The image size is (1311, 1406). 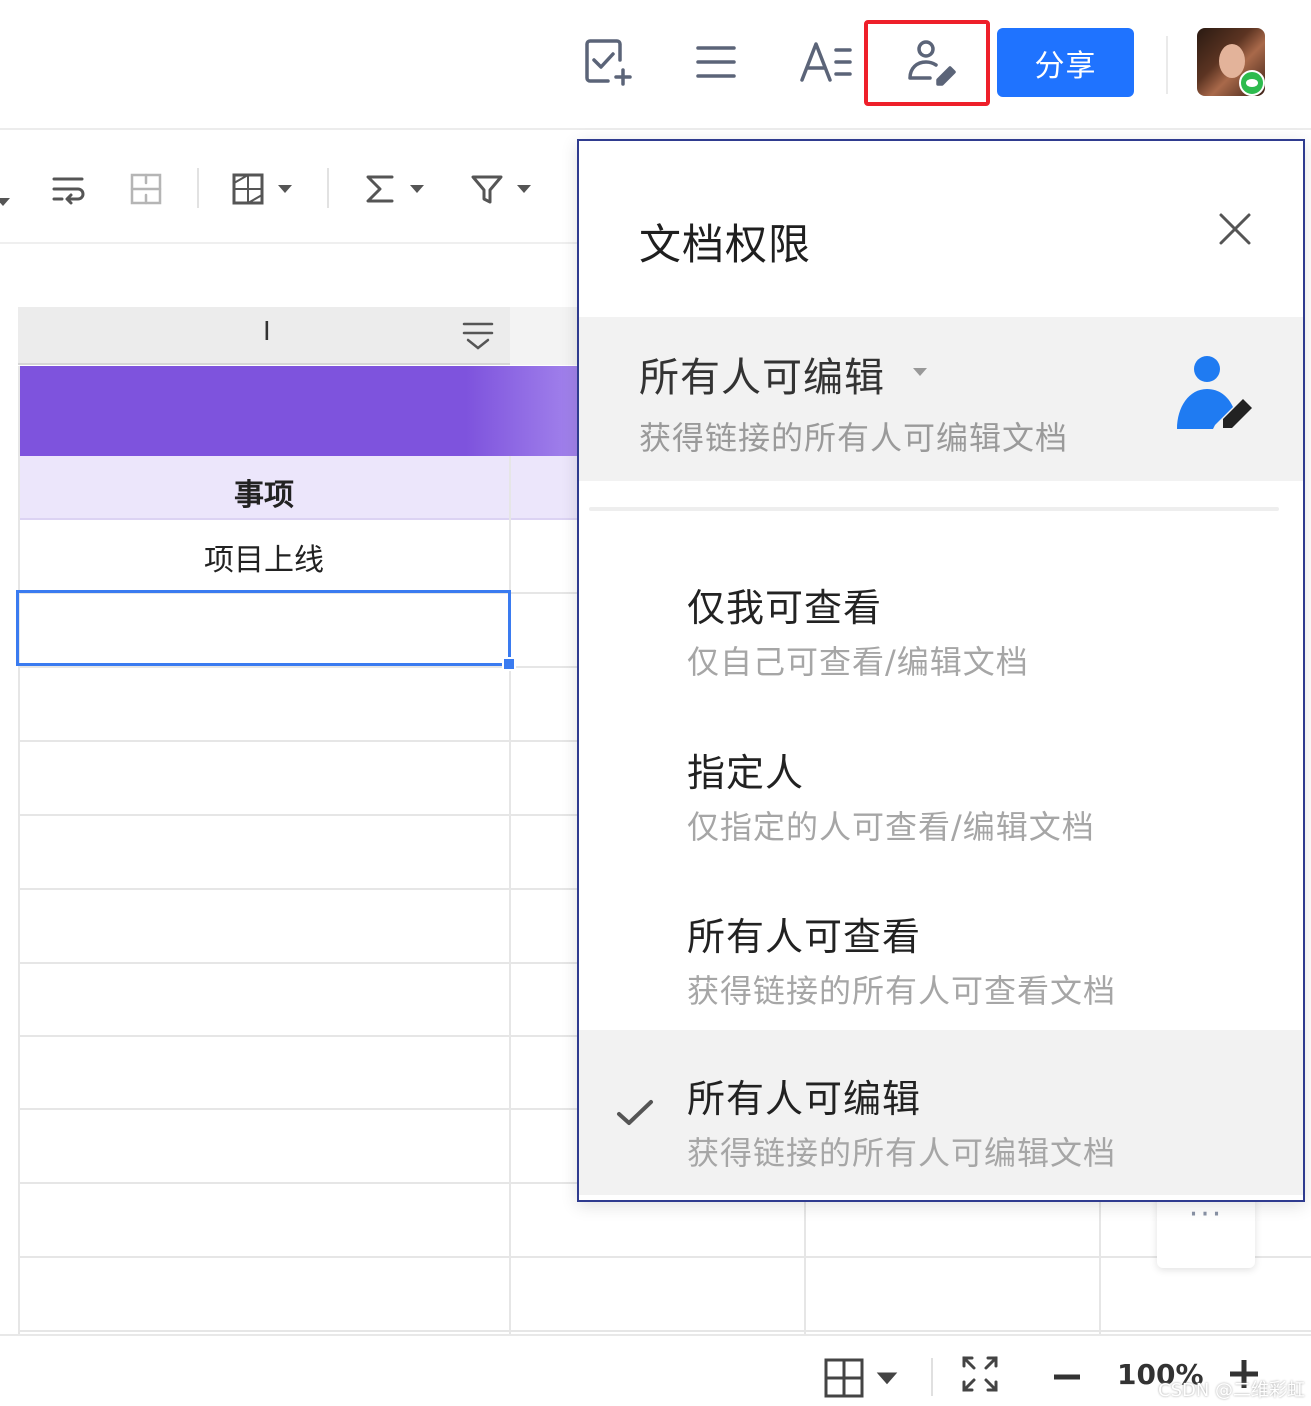 I want to click on title-band, so click(x=298, y=411).